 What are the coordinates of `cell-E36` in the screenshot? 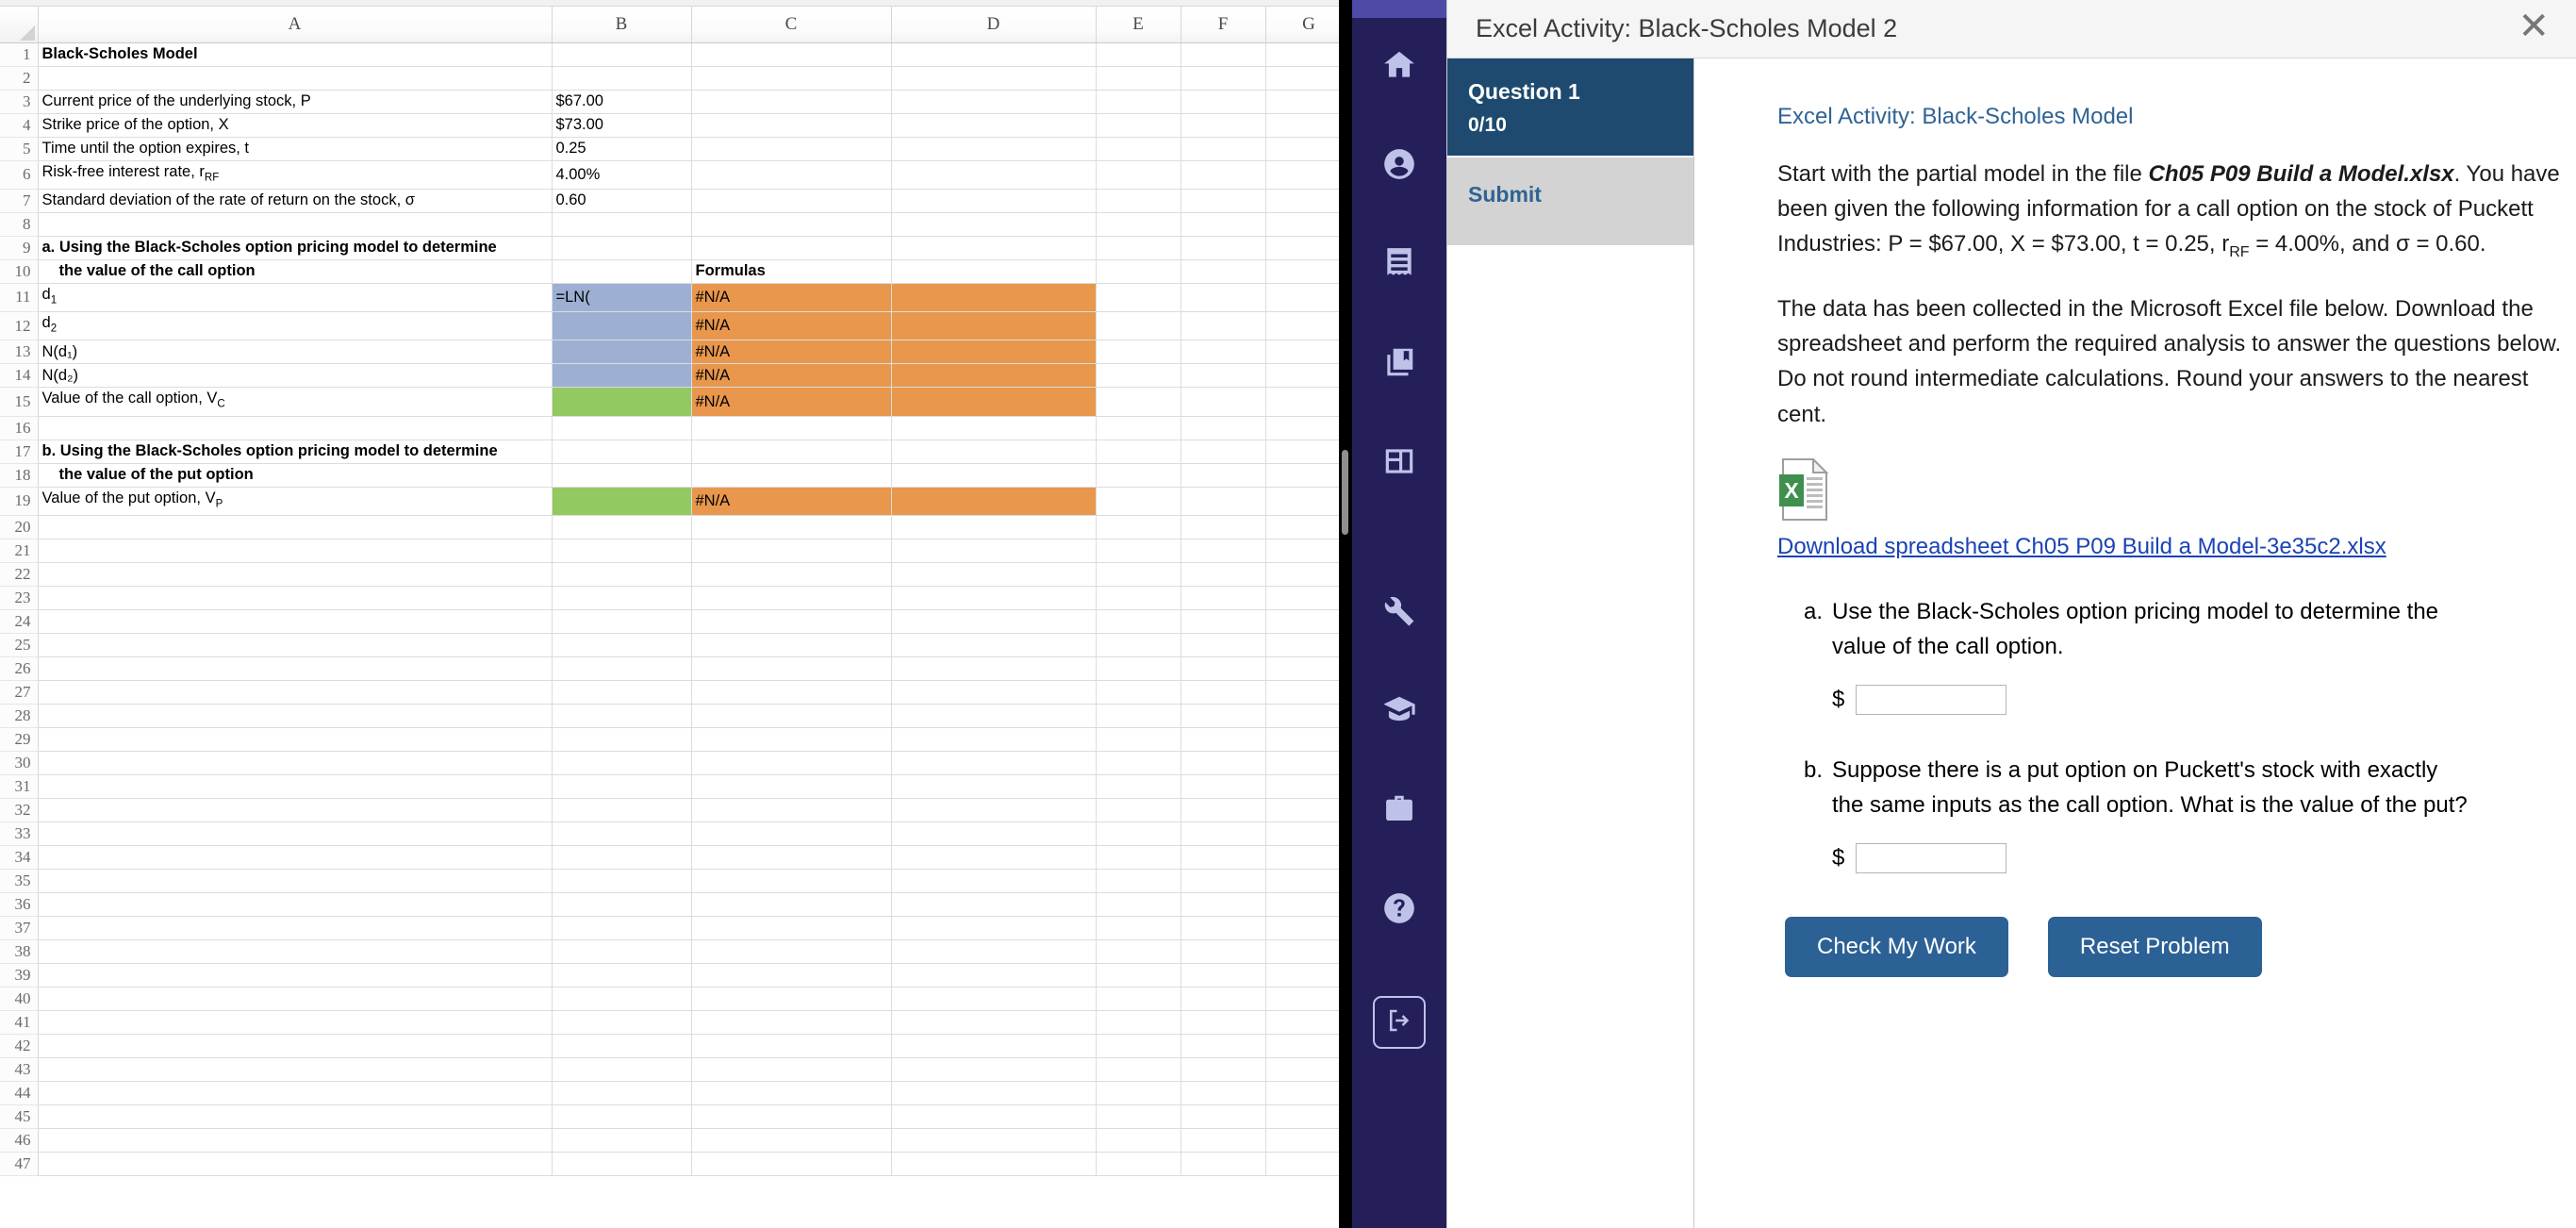 It's located at (1138, 904).